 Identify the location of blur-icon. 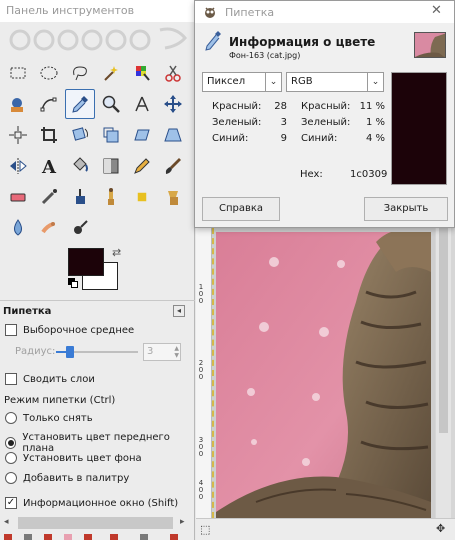
(18, 227).